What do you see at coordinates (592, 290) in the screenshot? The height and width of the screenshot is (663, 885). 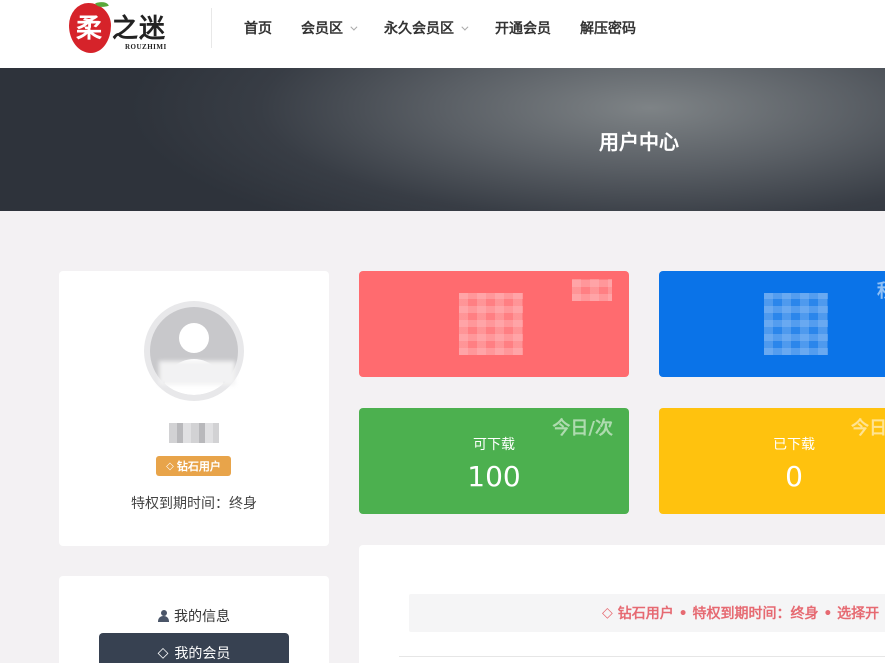 I see `pixelated-corner` at bounding box center [592, 290].